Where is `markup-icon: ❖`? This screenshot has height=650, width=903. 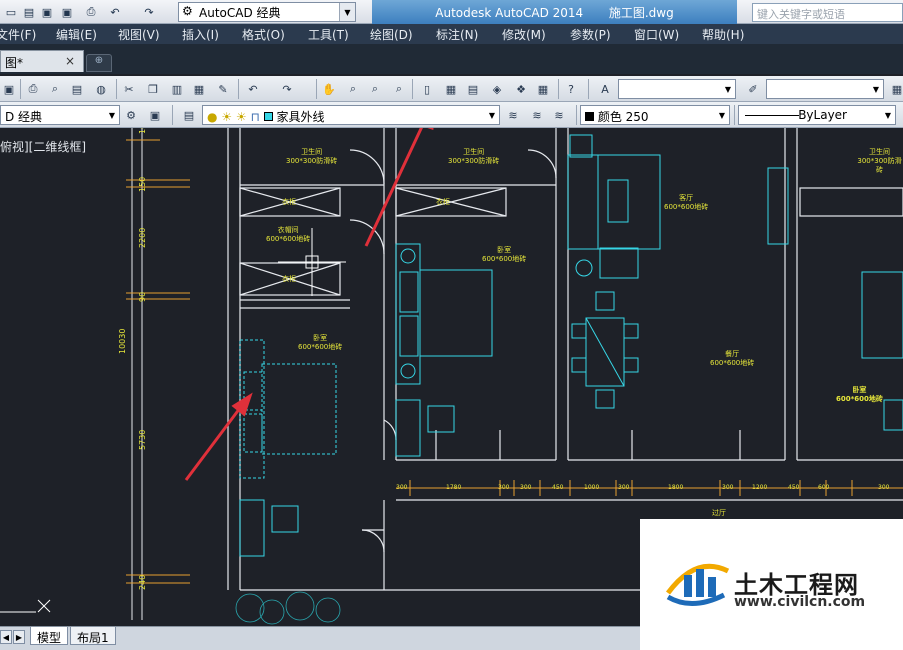 markup-icon: ❖ is located at coordinates (521, 89).